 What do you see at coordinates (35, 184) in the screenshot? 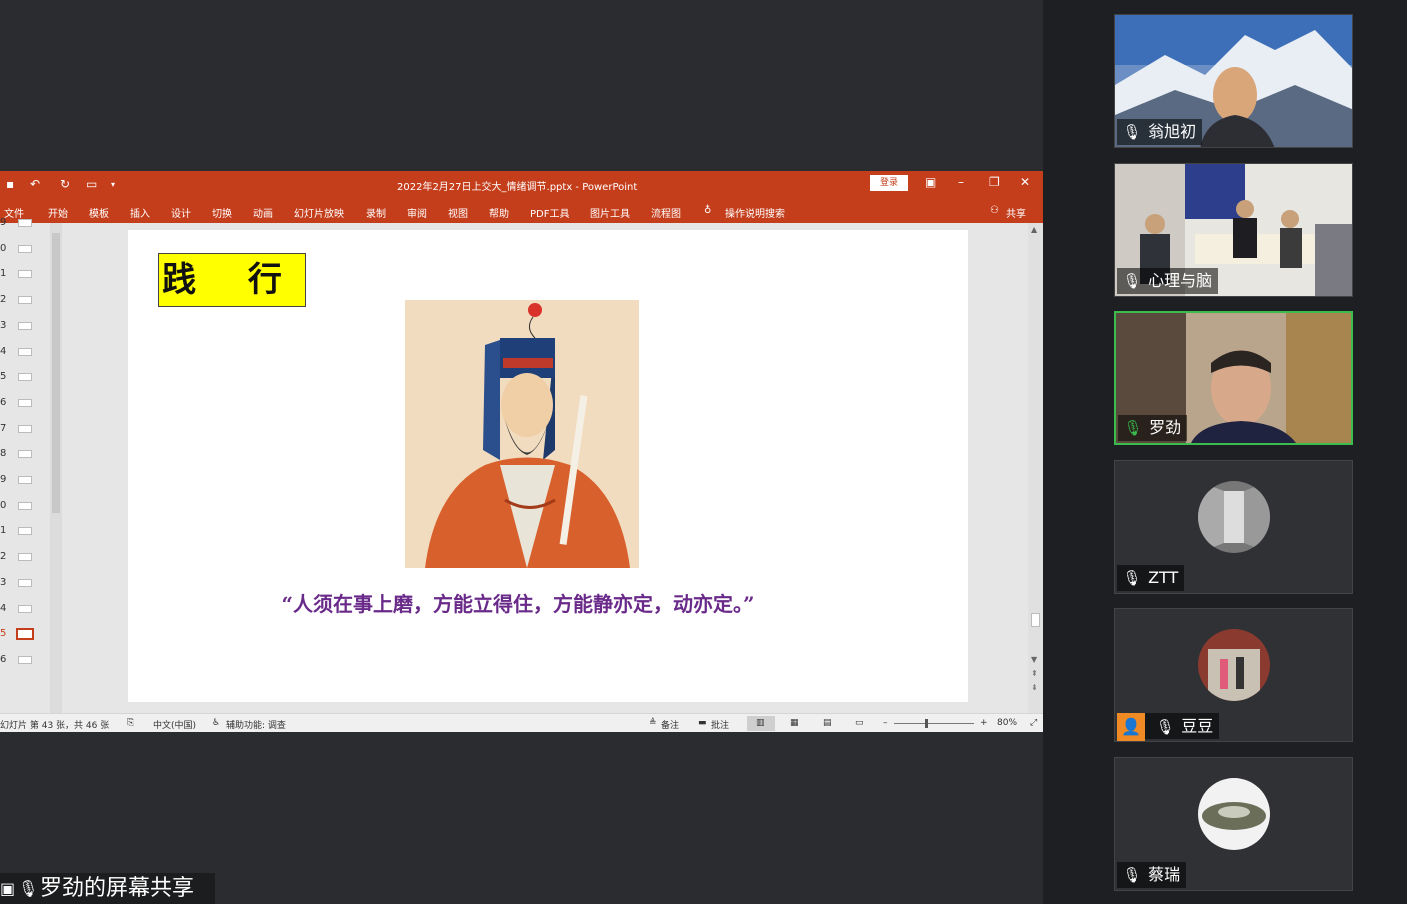
I see `undo-icon: ↶` at bounding box center [35, 184].